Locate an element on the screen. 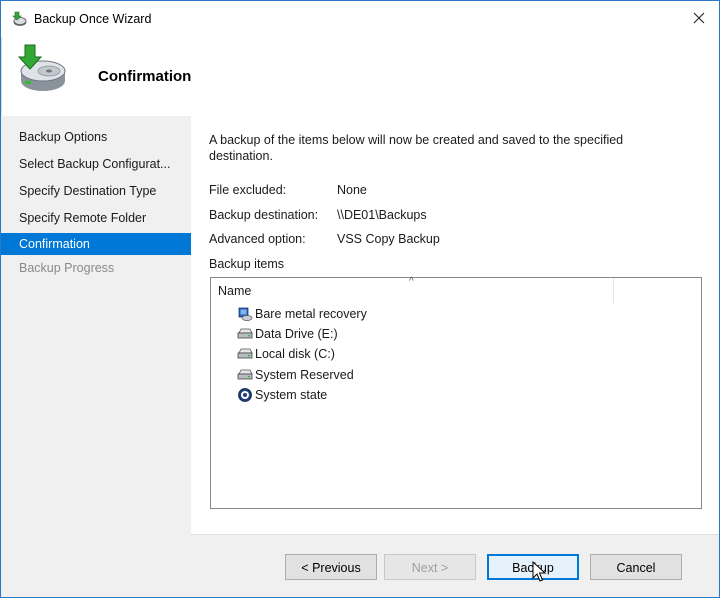 The width and height of the screenshot is (722, 600). wizard-footer: < Previous Next > Backup Cancel is located at coordinates (455, 565).